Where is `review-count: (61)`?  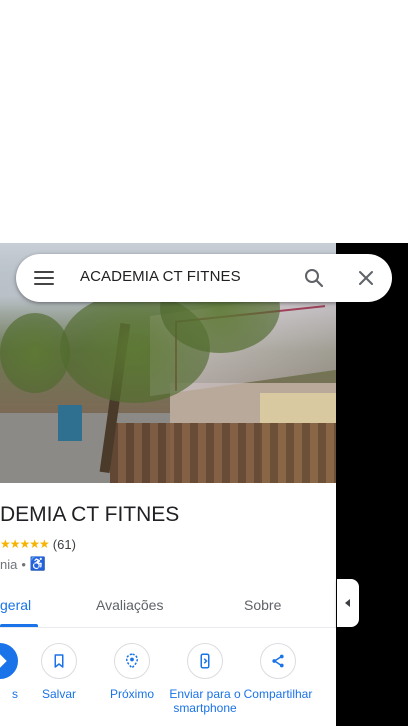
review-count: (61) is located at coordinates (64, 544).